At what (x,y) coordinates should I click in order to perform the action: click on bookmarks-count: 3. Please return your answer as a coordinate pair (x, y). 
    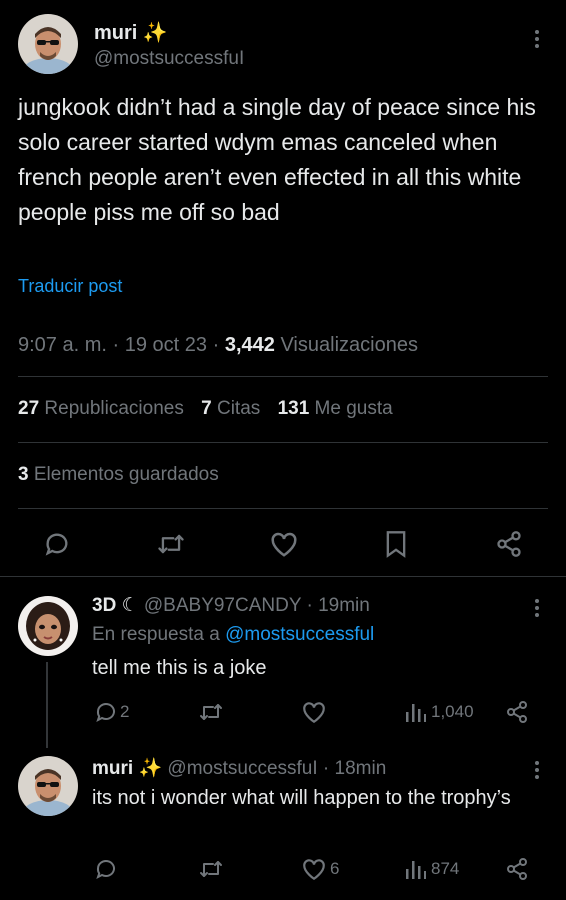
    Looking at the image, I should click on (23, 474).